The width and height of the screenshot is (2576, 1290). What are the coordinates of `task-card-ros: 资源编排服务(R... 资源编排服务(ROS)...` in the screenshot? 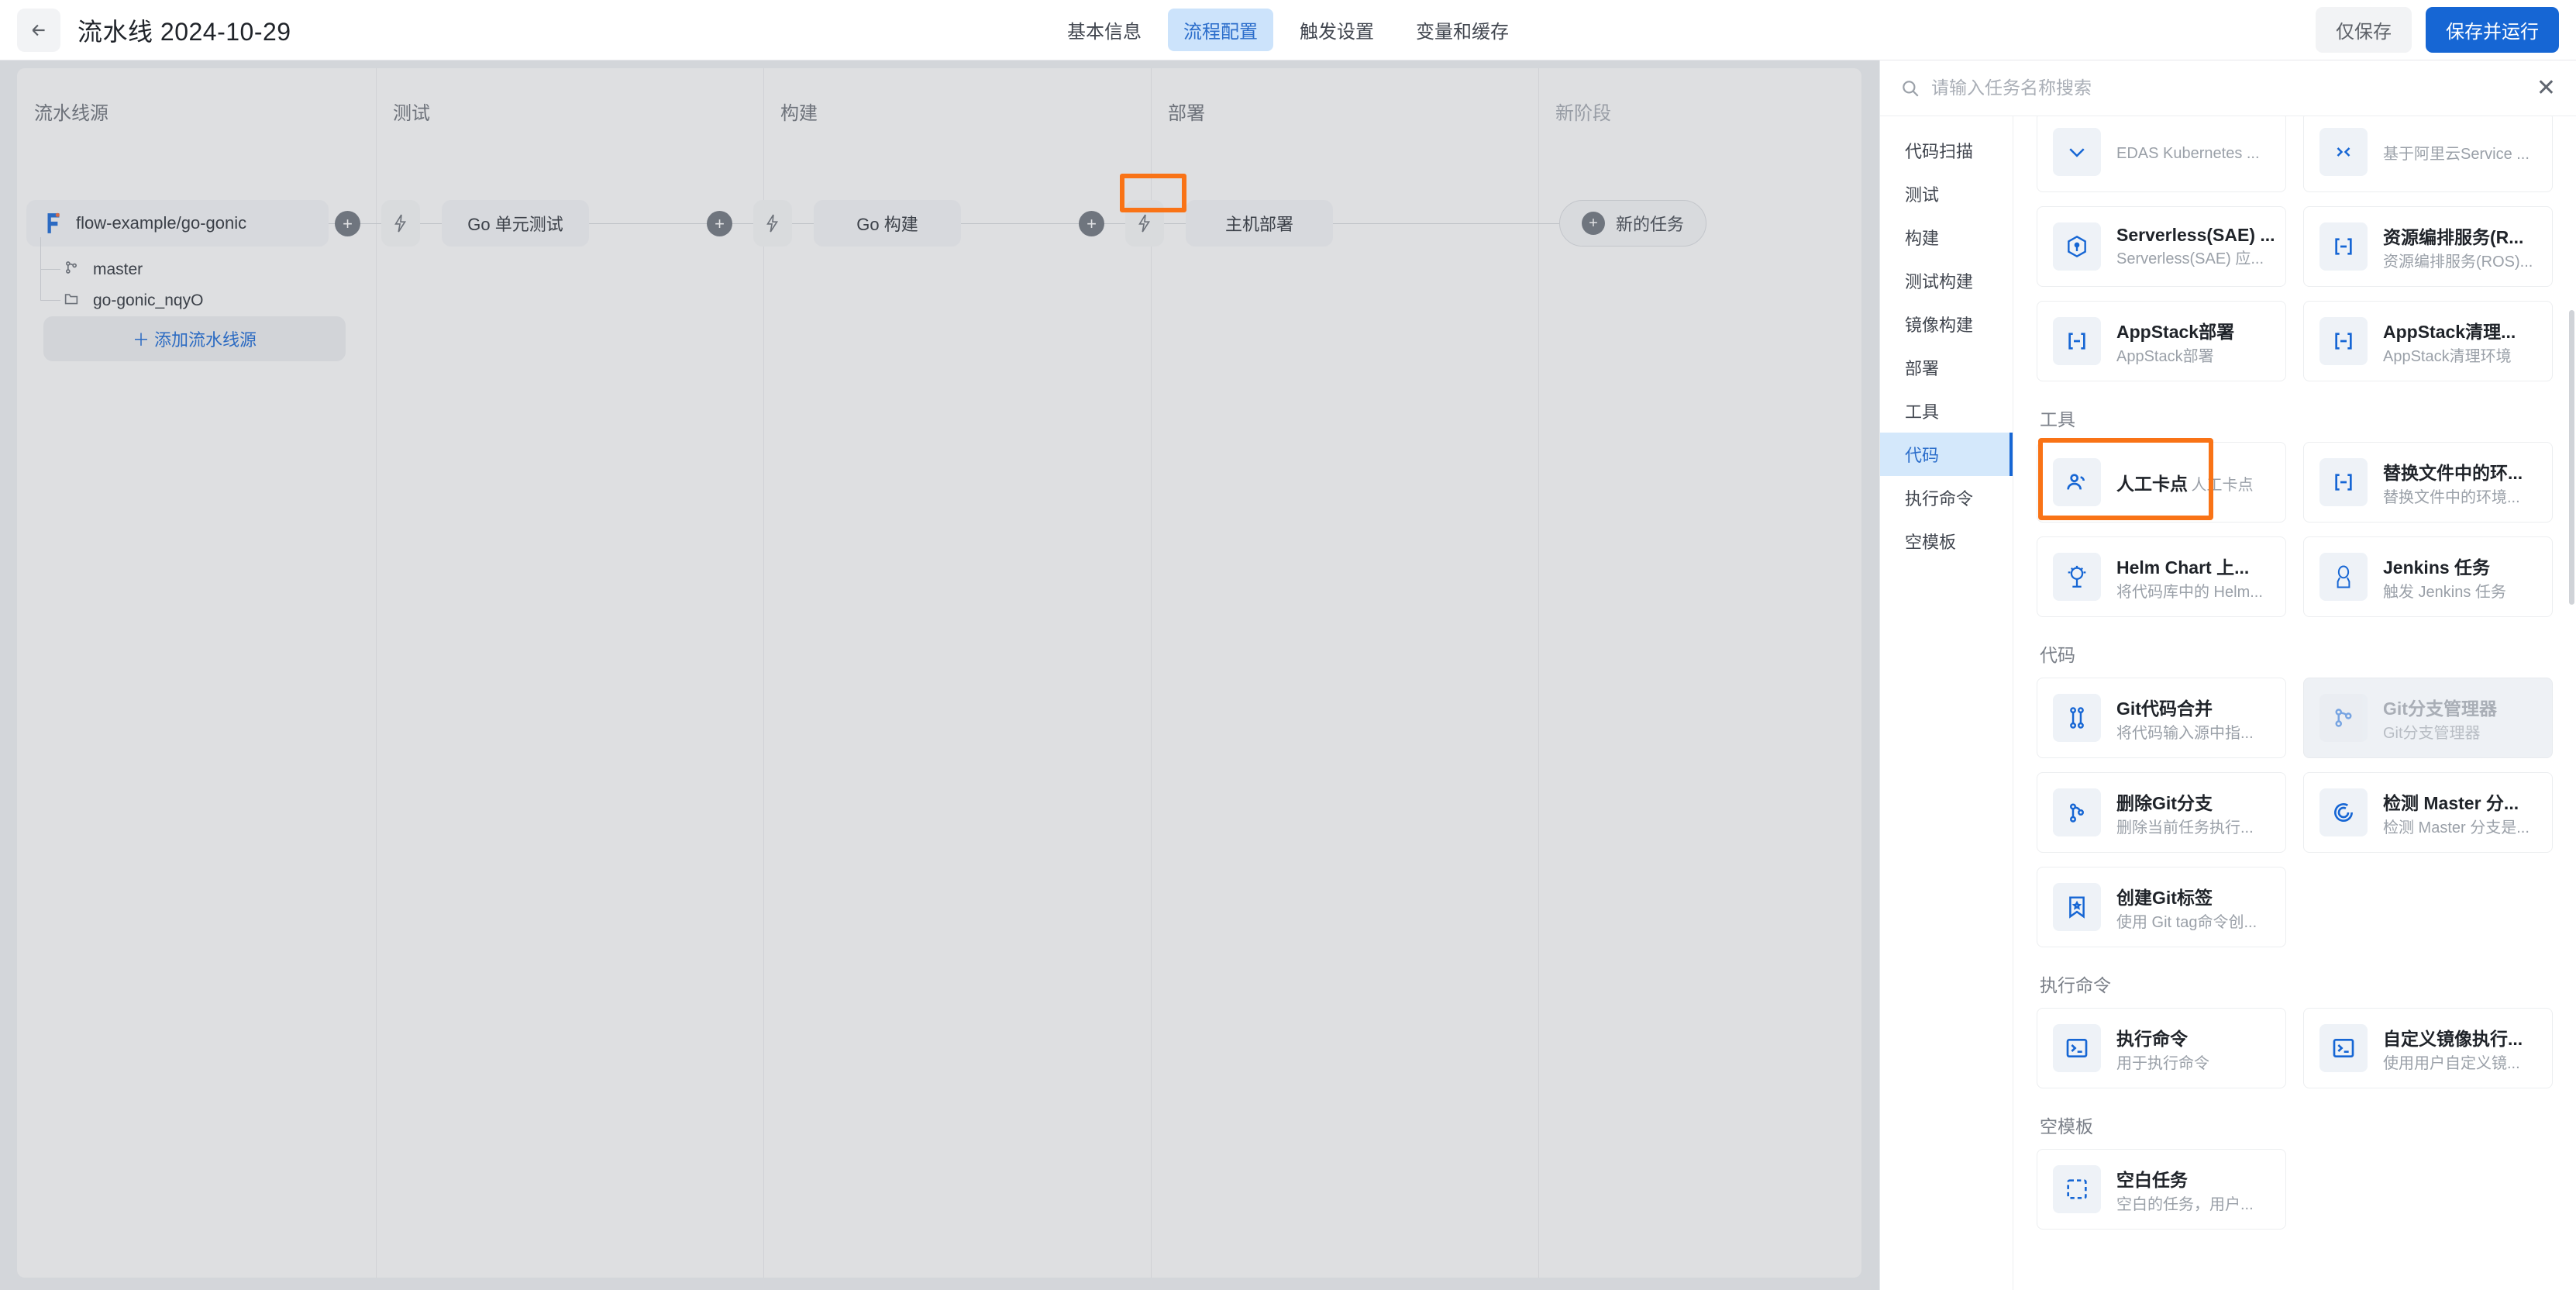 It's located at (2428, 246).